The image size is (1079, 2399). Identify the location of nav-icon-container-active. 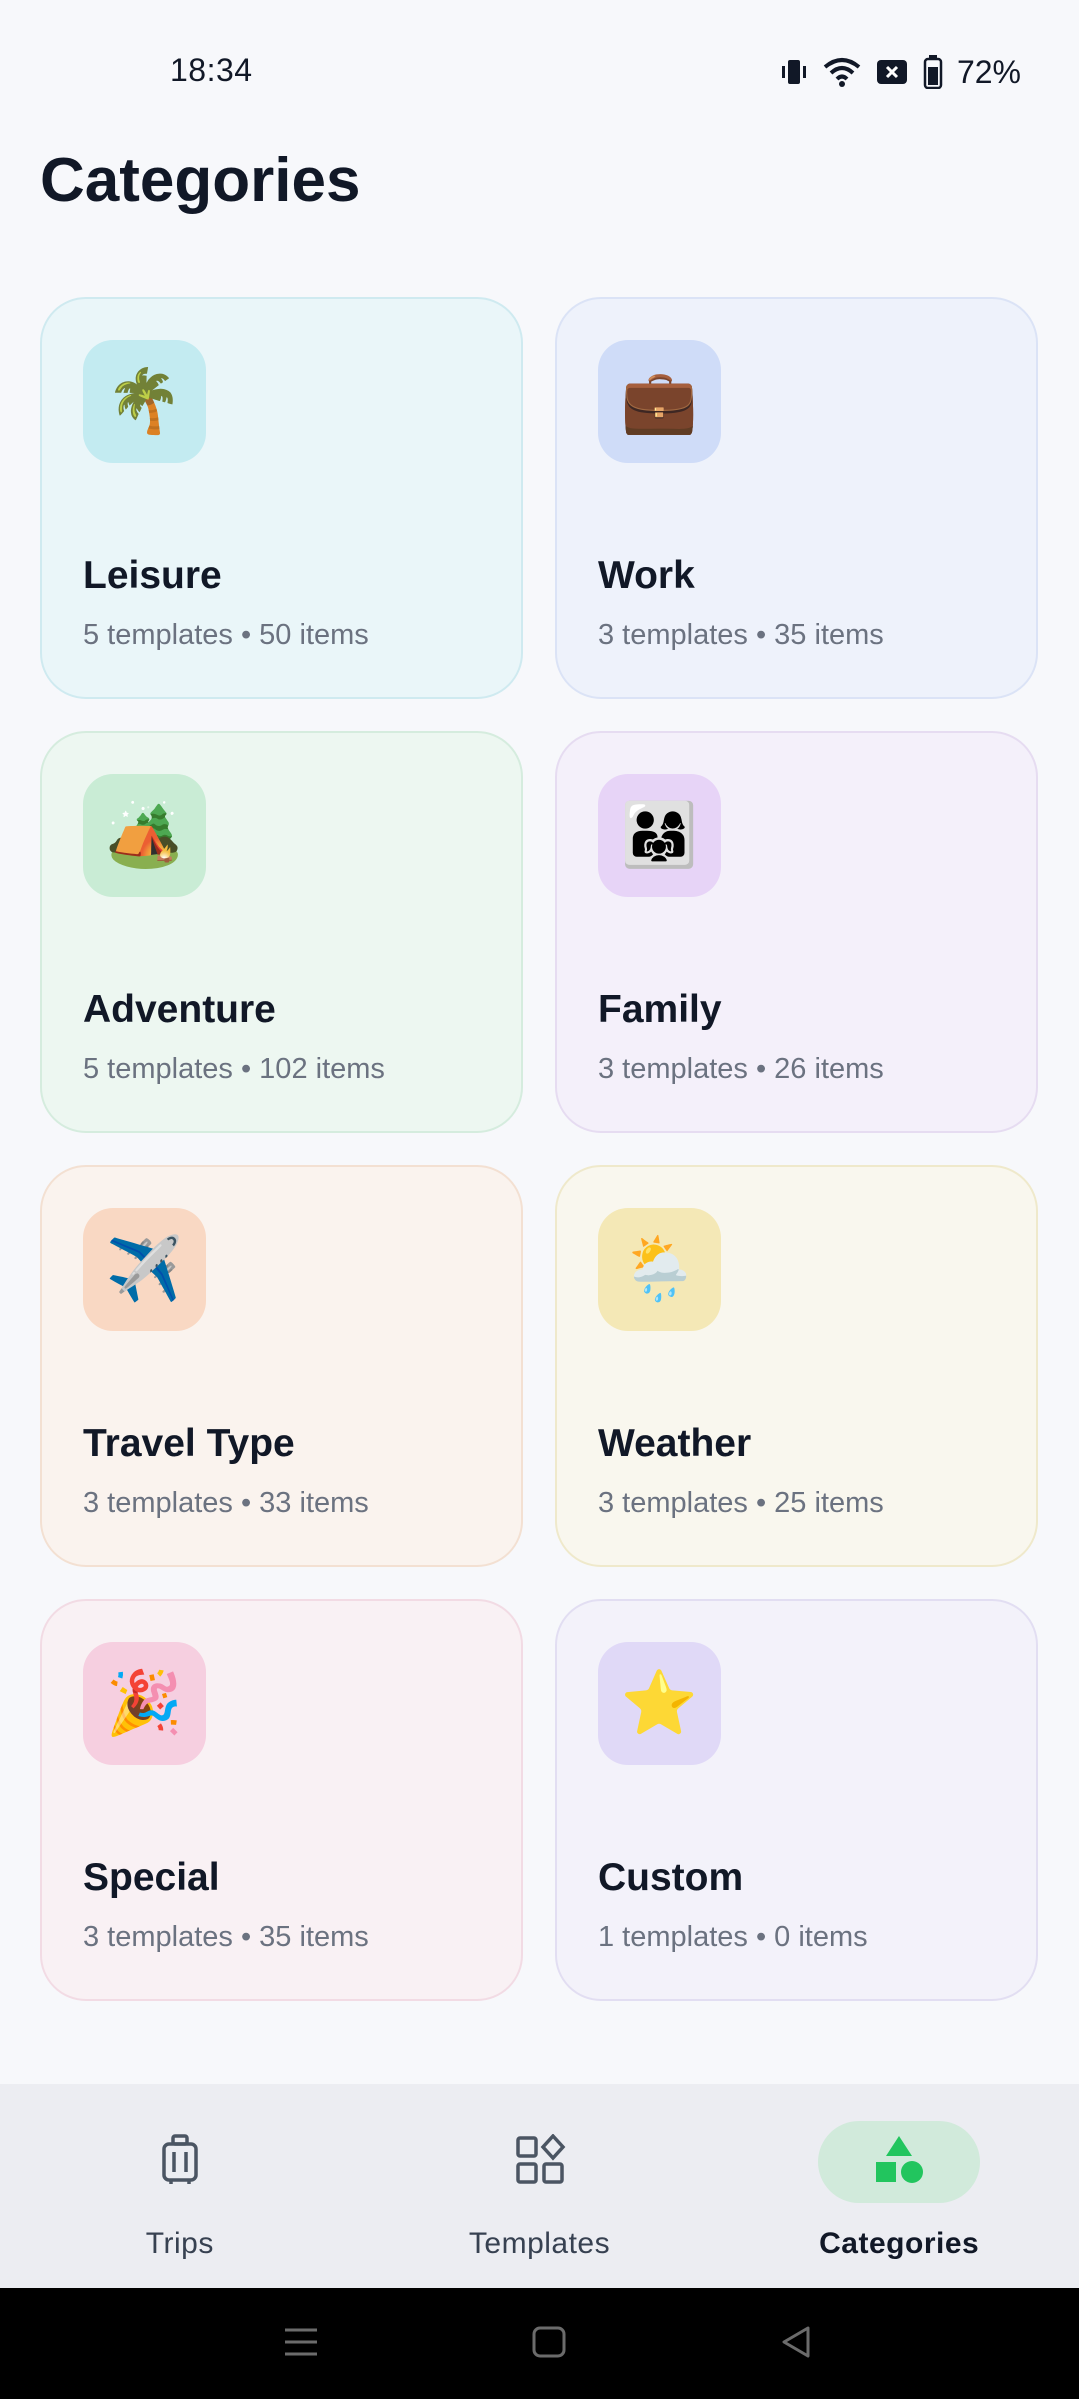
(899, 2162).